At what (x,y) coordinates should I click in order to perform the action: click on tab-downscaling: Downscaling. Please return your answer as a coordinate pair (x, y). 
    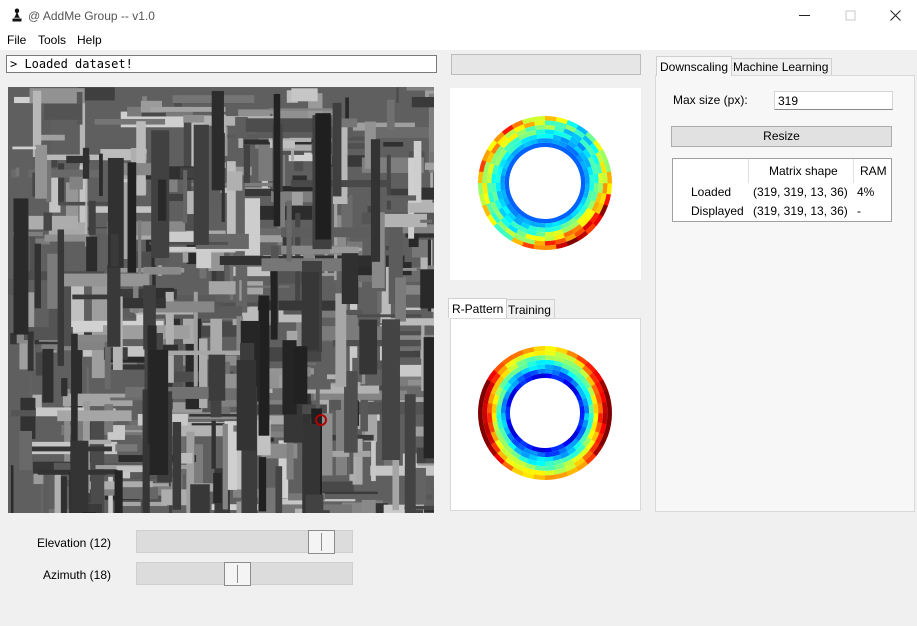
    Looking at the image, I should click on (694, 66).